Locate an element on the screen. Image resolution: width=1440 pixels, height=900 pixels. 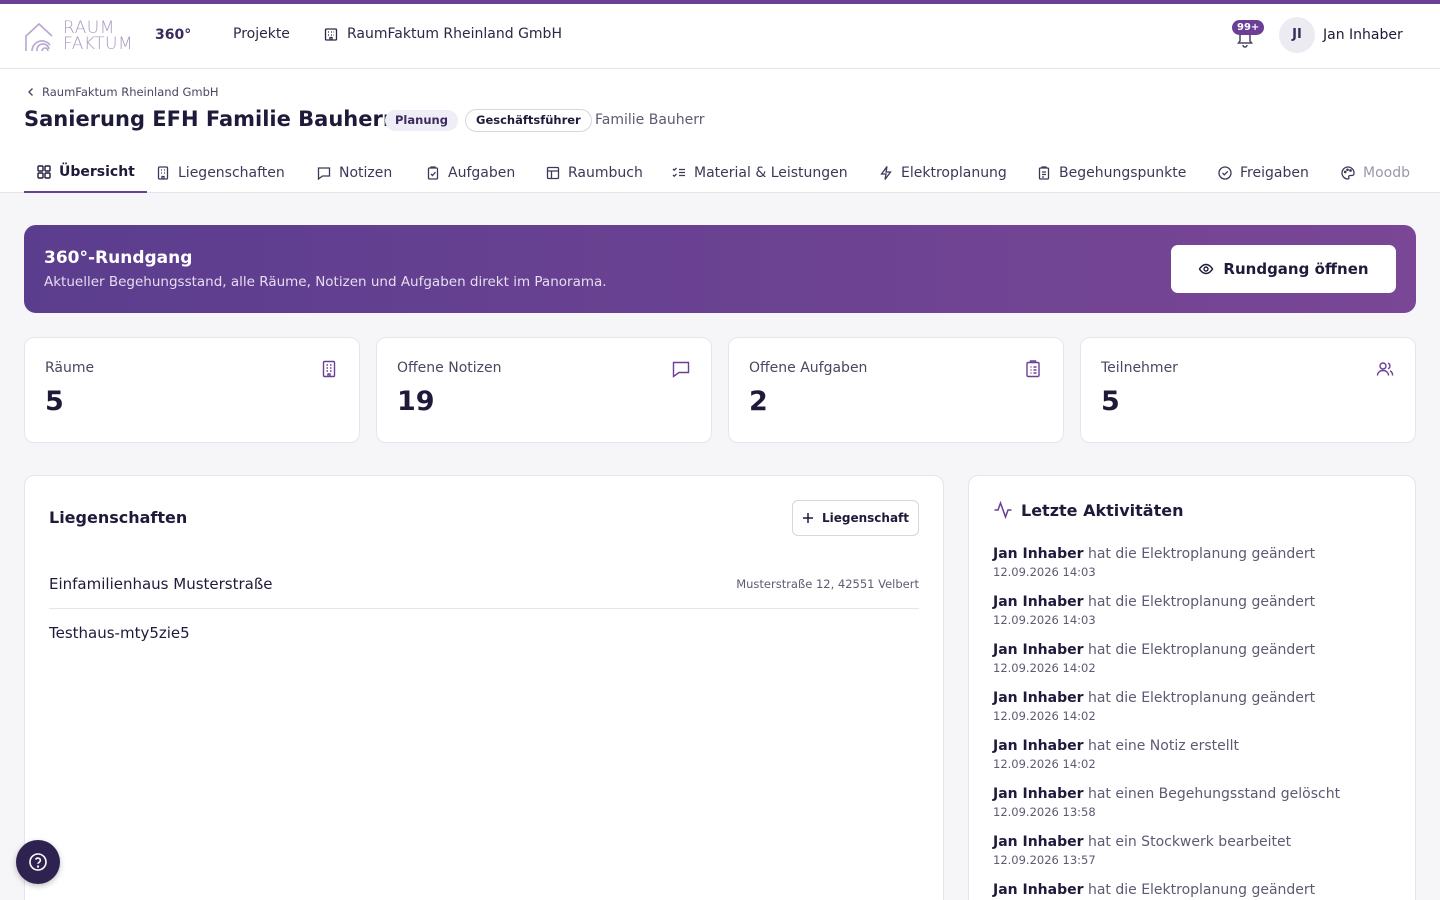
tab-liegenschaften: Liegenschaften is located at coordinates (214, 173).